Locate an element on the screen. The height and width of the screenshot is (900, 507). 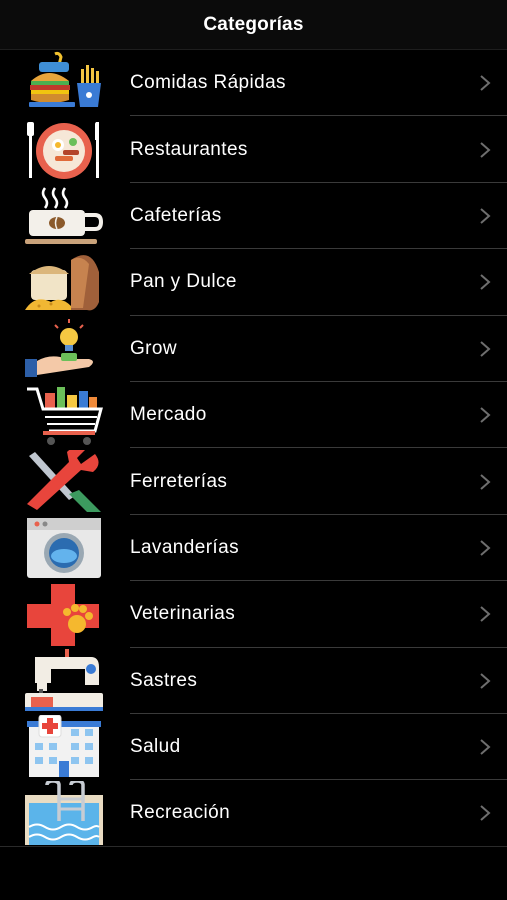
tools-icon is located at coordinates (64, 481).